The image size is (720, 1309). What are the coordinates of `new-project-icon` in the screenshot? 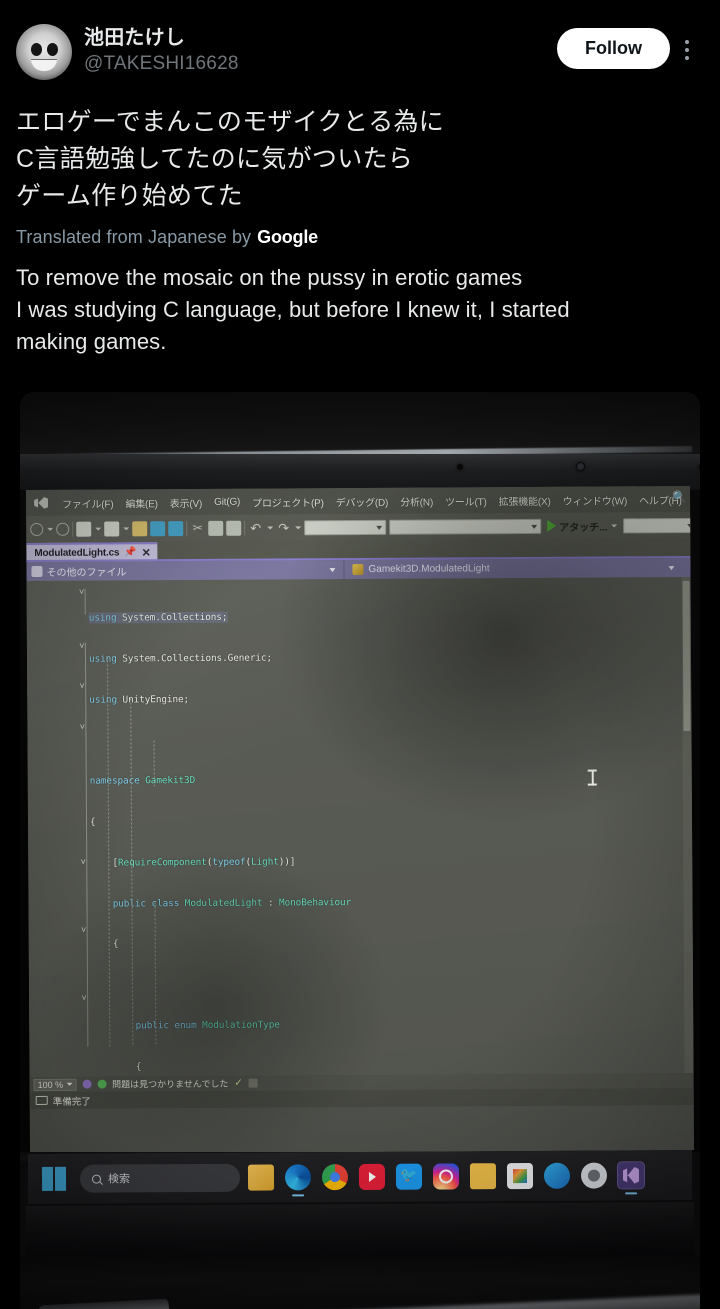 It's located at (84, 529).